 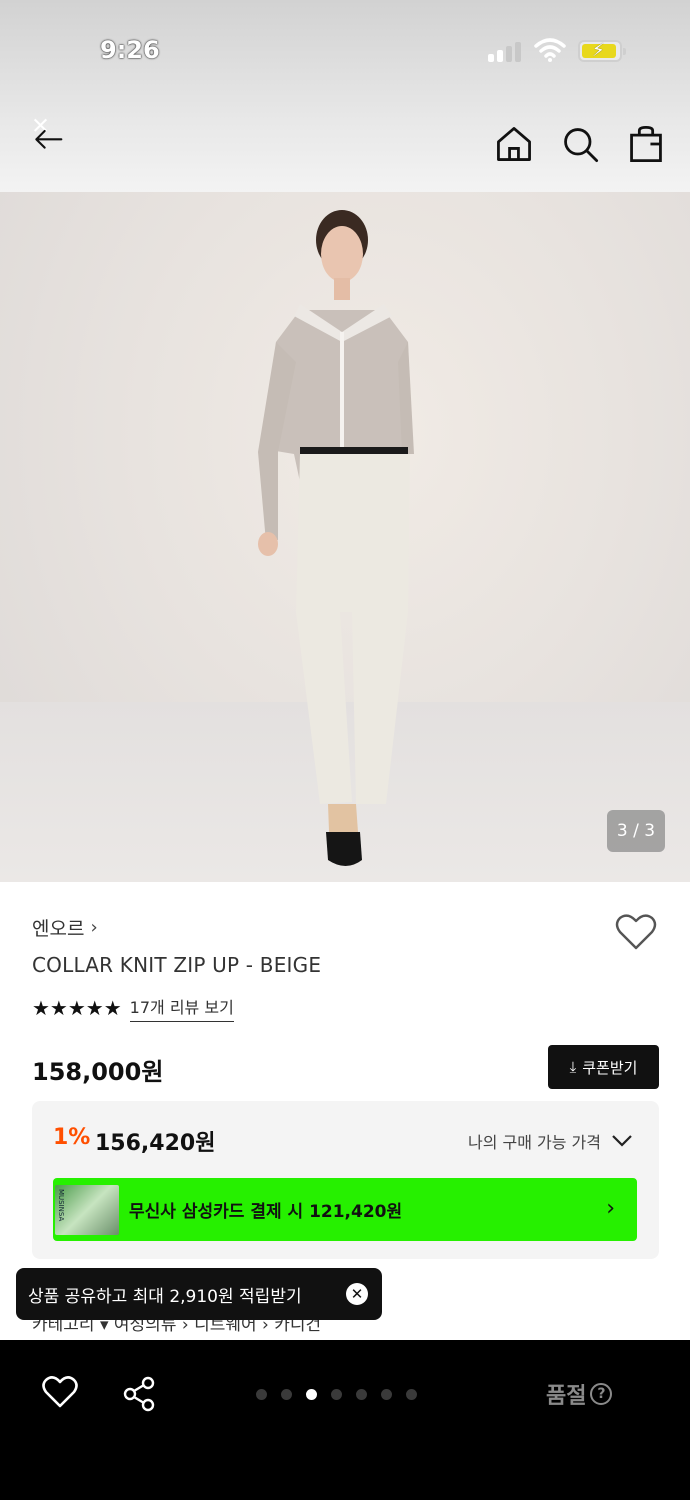 I want to click on review-link: 17개 리뷰 보기, so click(x=181, y=1008).